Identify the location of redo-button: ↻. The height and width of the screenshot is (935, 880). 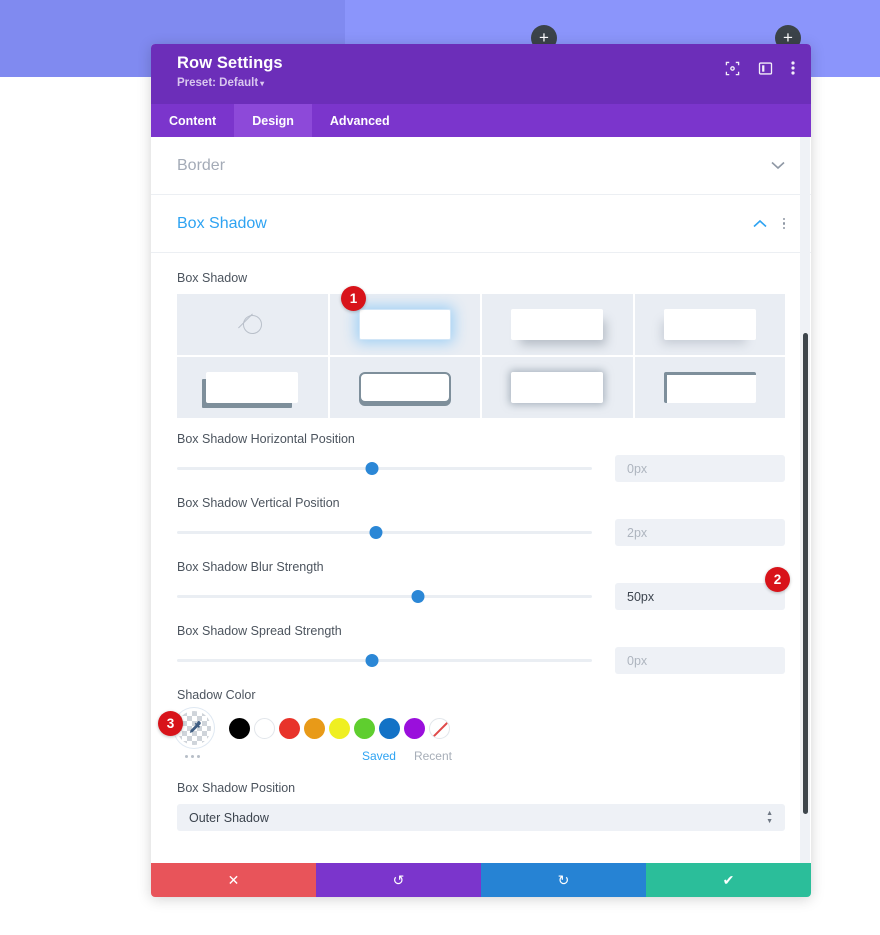
(563, 880).